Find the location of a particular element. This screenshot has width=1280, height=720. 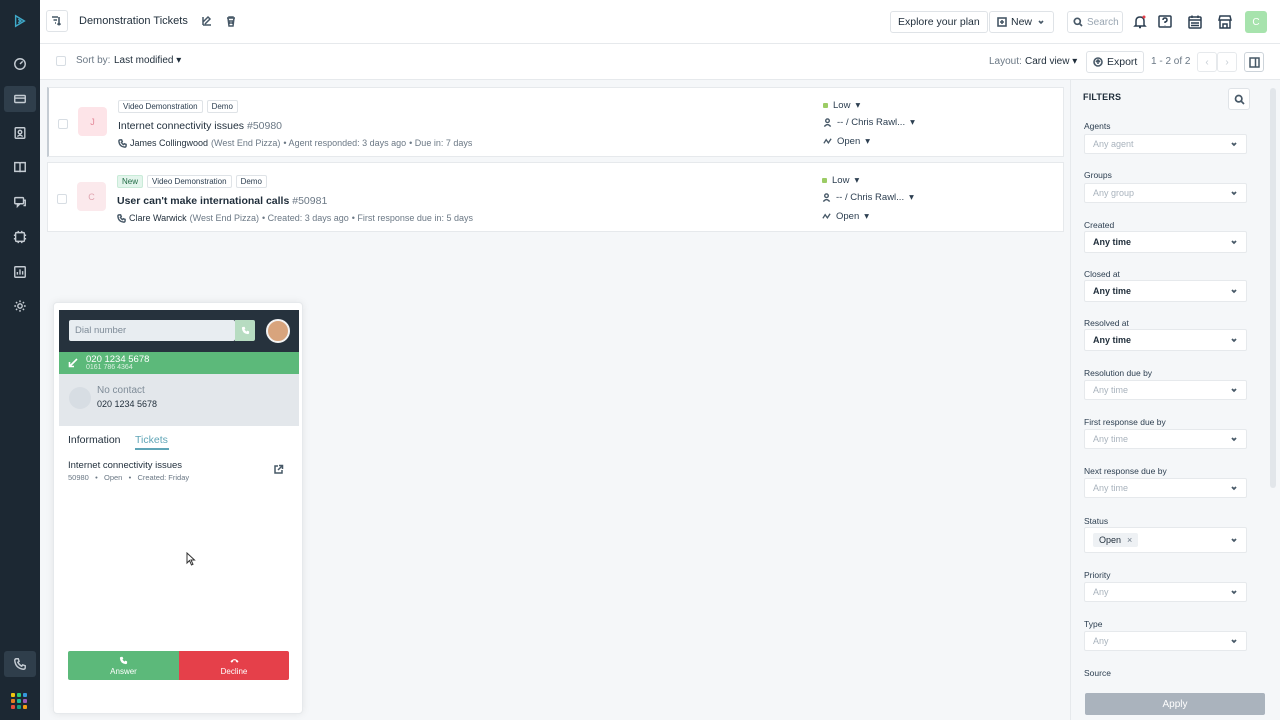

closed-at-value: Any time is located at coordinates (1112, 291).